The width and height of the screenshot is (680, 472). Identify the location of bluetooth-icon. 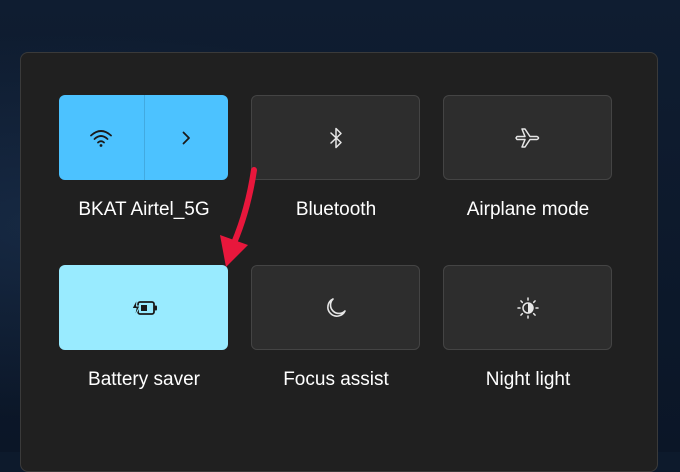
(336, 138).